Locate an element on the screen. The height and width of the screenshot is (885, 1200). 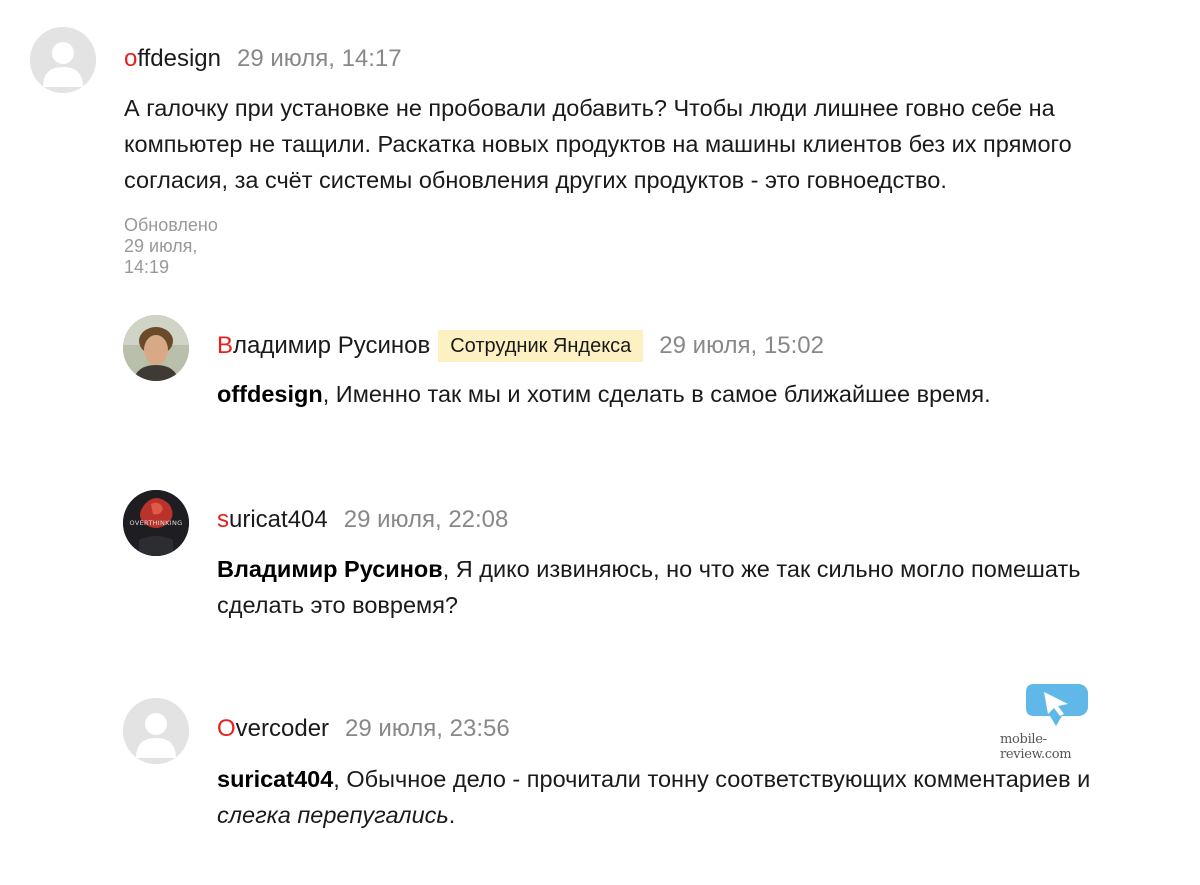
arrow-cursor-icon is located at coordinates (1057, 705).